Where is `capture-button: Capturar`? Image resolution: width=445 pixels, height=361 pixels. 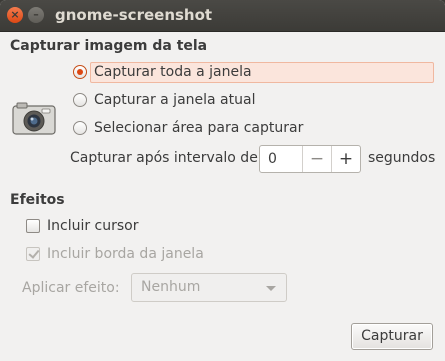
capture-button: Capturar is located at coordinates (392, 336).